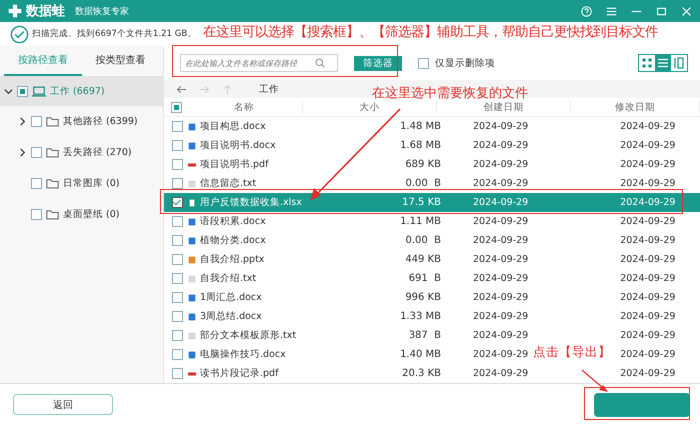  I want to click on plus-logo-icon, so click(15, 11).